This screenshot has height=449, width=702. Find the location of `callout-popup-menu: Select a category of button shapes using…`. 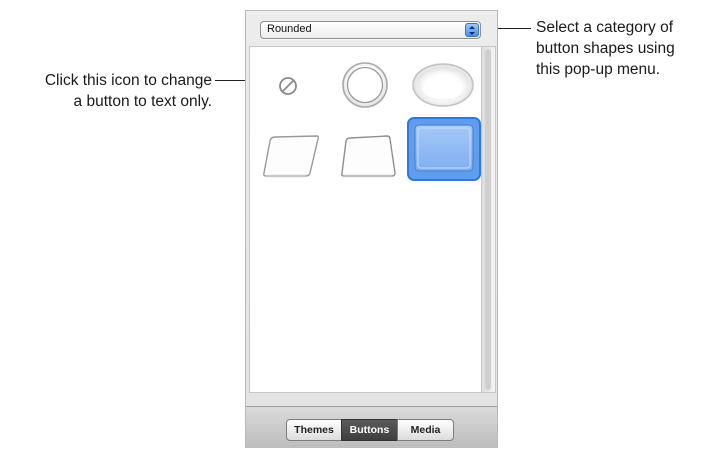

callout-popup-menu: Select a category of button shapes using… is located at coordinates (619, 48).